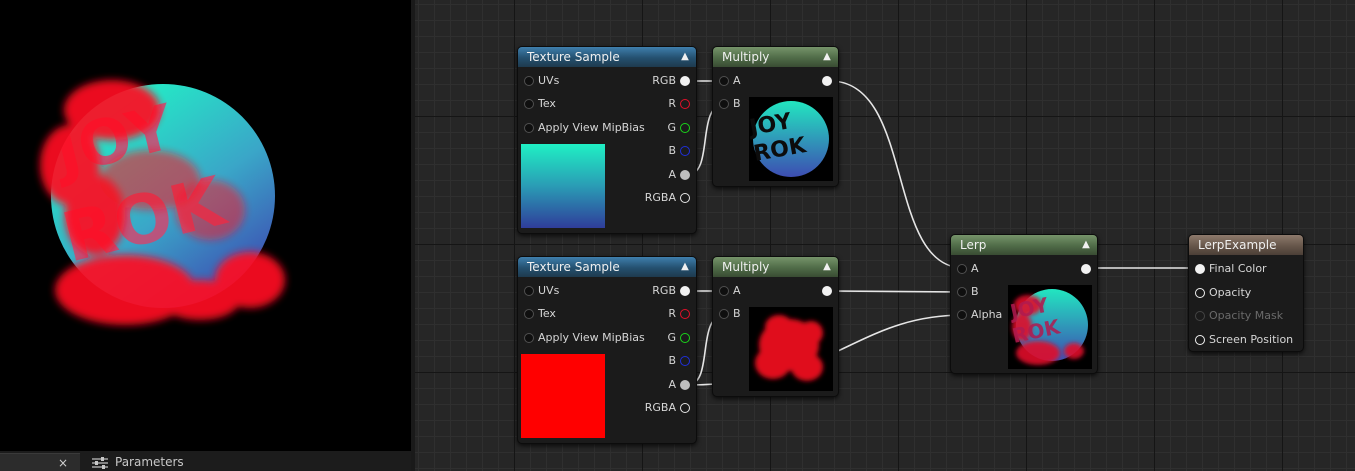  What do you see at coordinates (563, 396) in the screenshot?
I see `texture-preview-red` at bounding box center [563, 396].